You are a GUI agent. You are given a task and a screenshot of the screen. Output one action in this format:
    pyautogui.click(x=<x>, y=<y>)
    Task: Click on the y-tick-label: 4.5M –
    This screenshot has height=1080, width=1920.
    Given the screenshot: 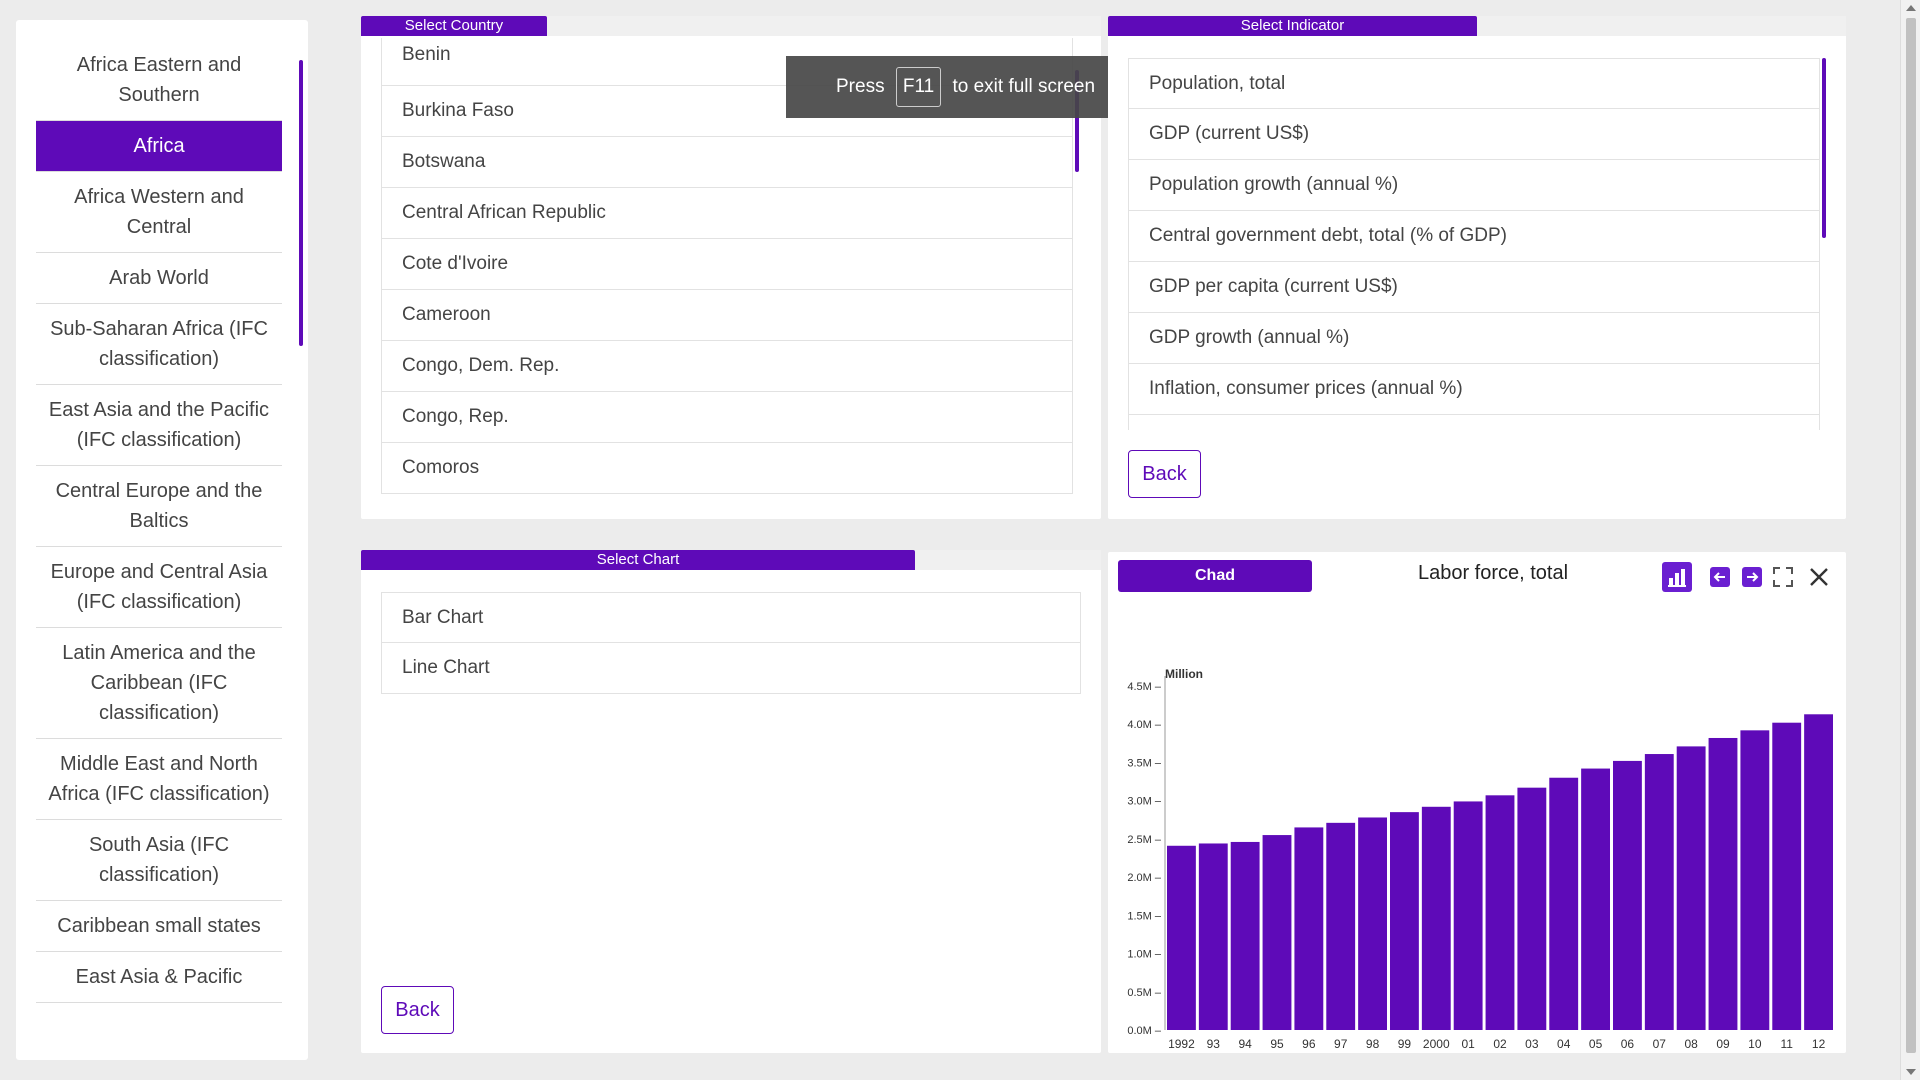 What is the action you would take?
    pyautogui.click(x=1144, y=687)
    